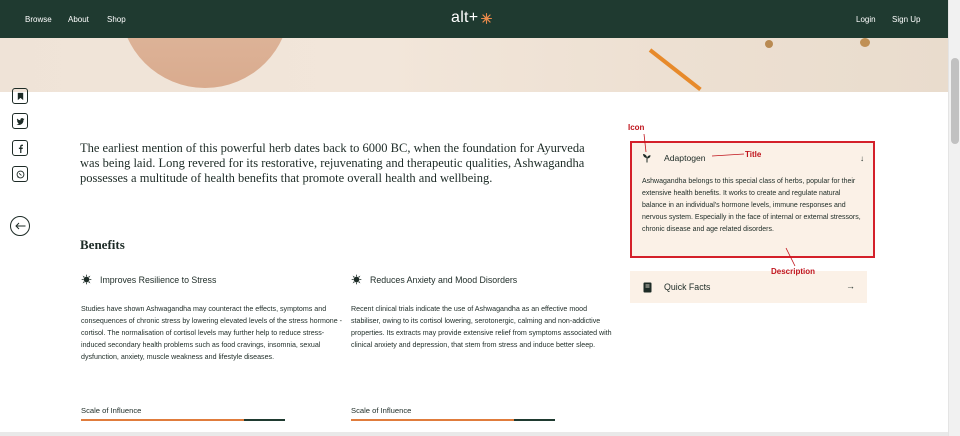 This screenshot has height=436, width=960. I want to click on whatsapp-share-button, so click(20, 174).